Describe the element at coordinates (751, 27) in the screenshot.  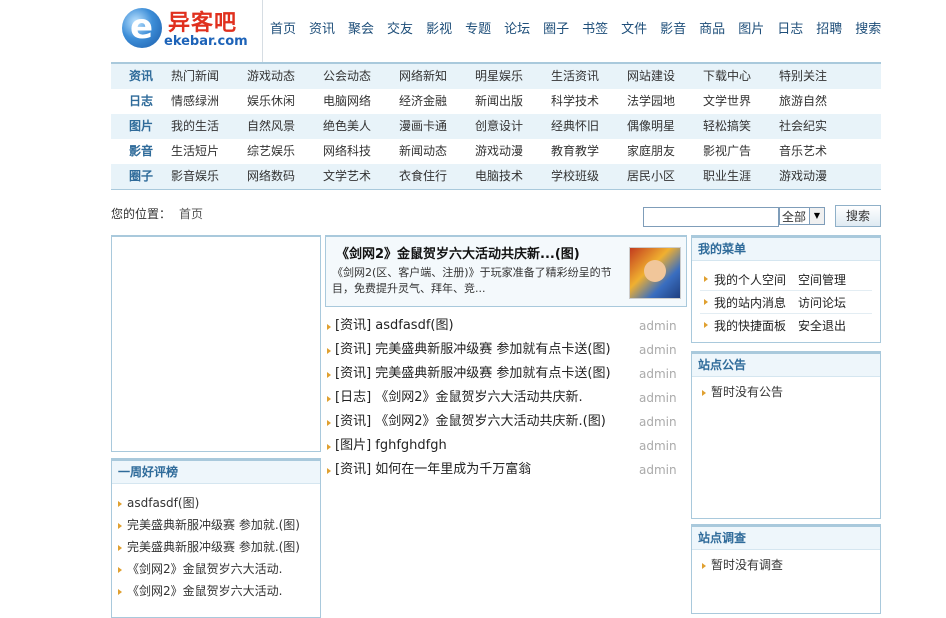
I see `nav-pictures: 图片` at that location.